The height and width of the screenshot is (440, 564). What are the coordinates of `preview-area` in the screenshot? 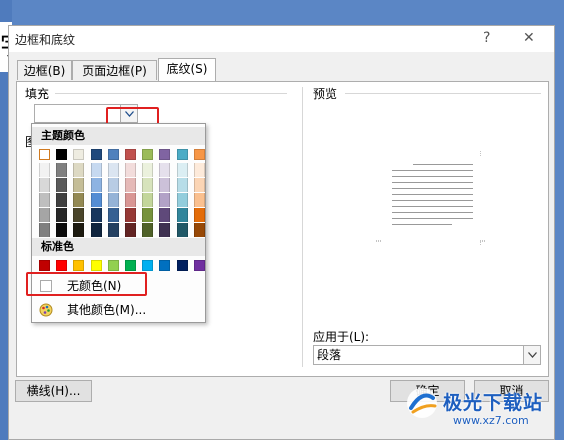 It's located at (431, 198).